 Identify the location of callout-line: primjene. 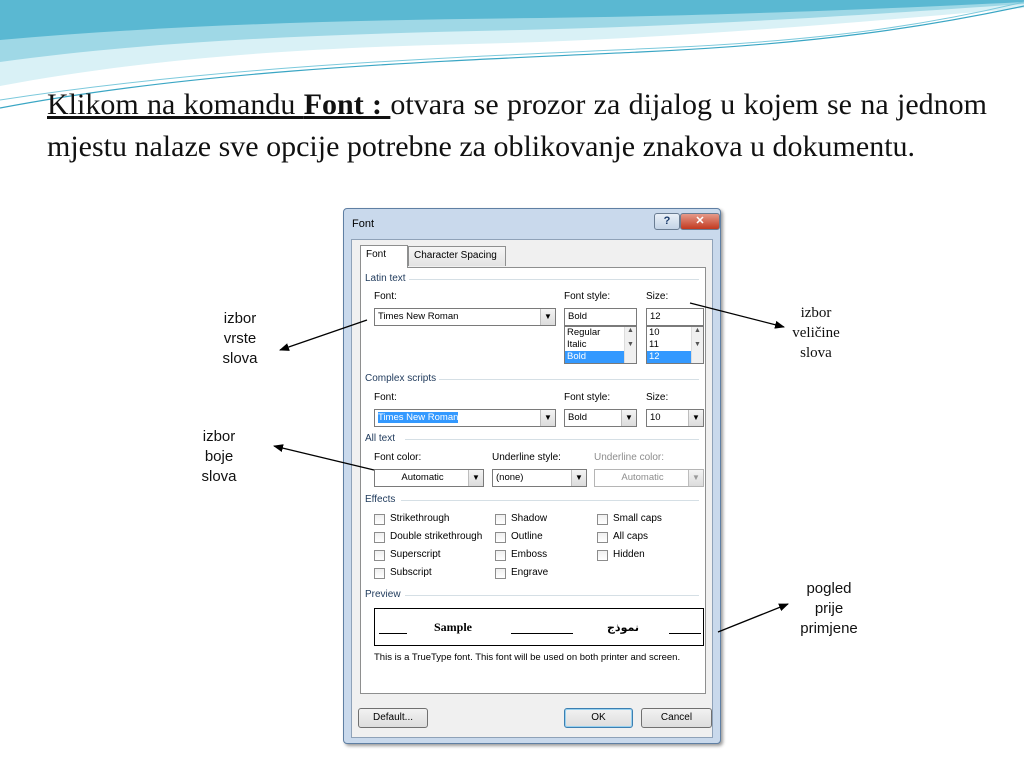
(829, 628).